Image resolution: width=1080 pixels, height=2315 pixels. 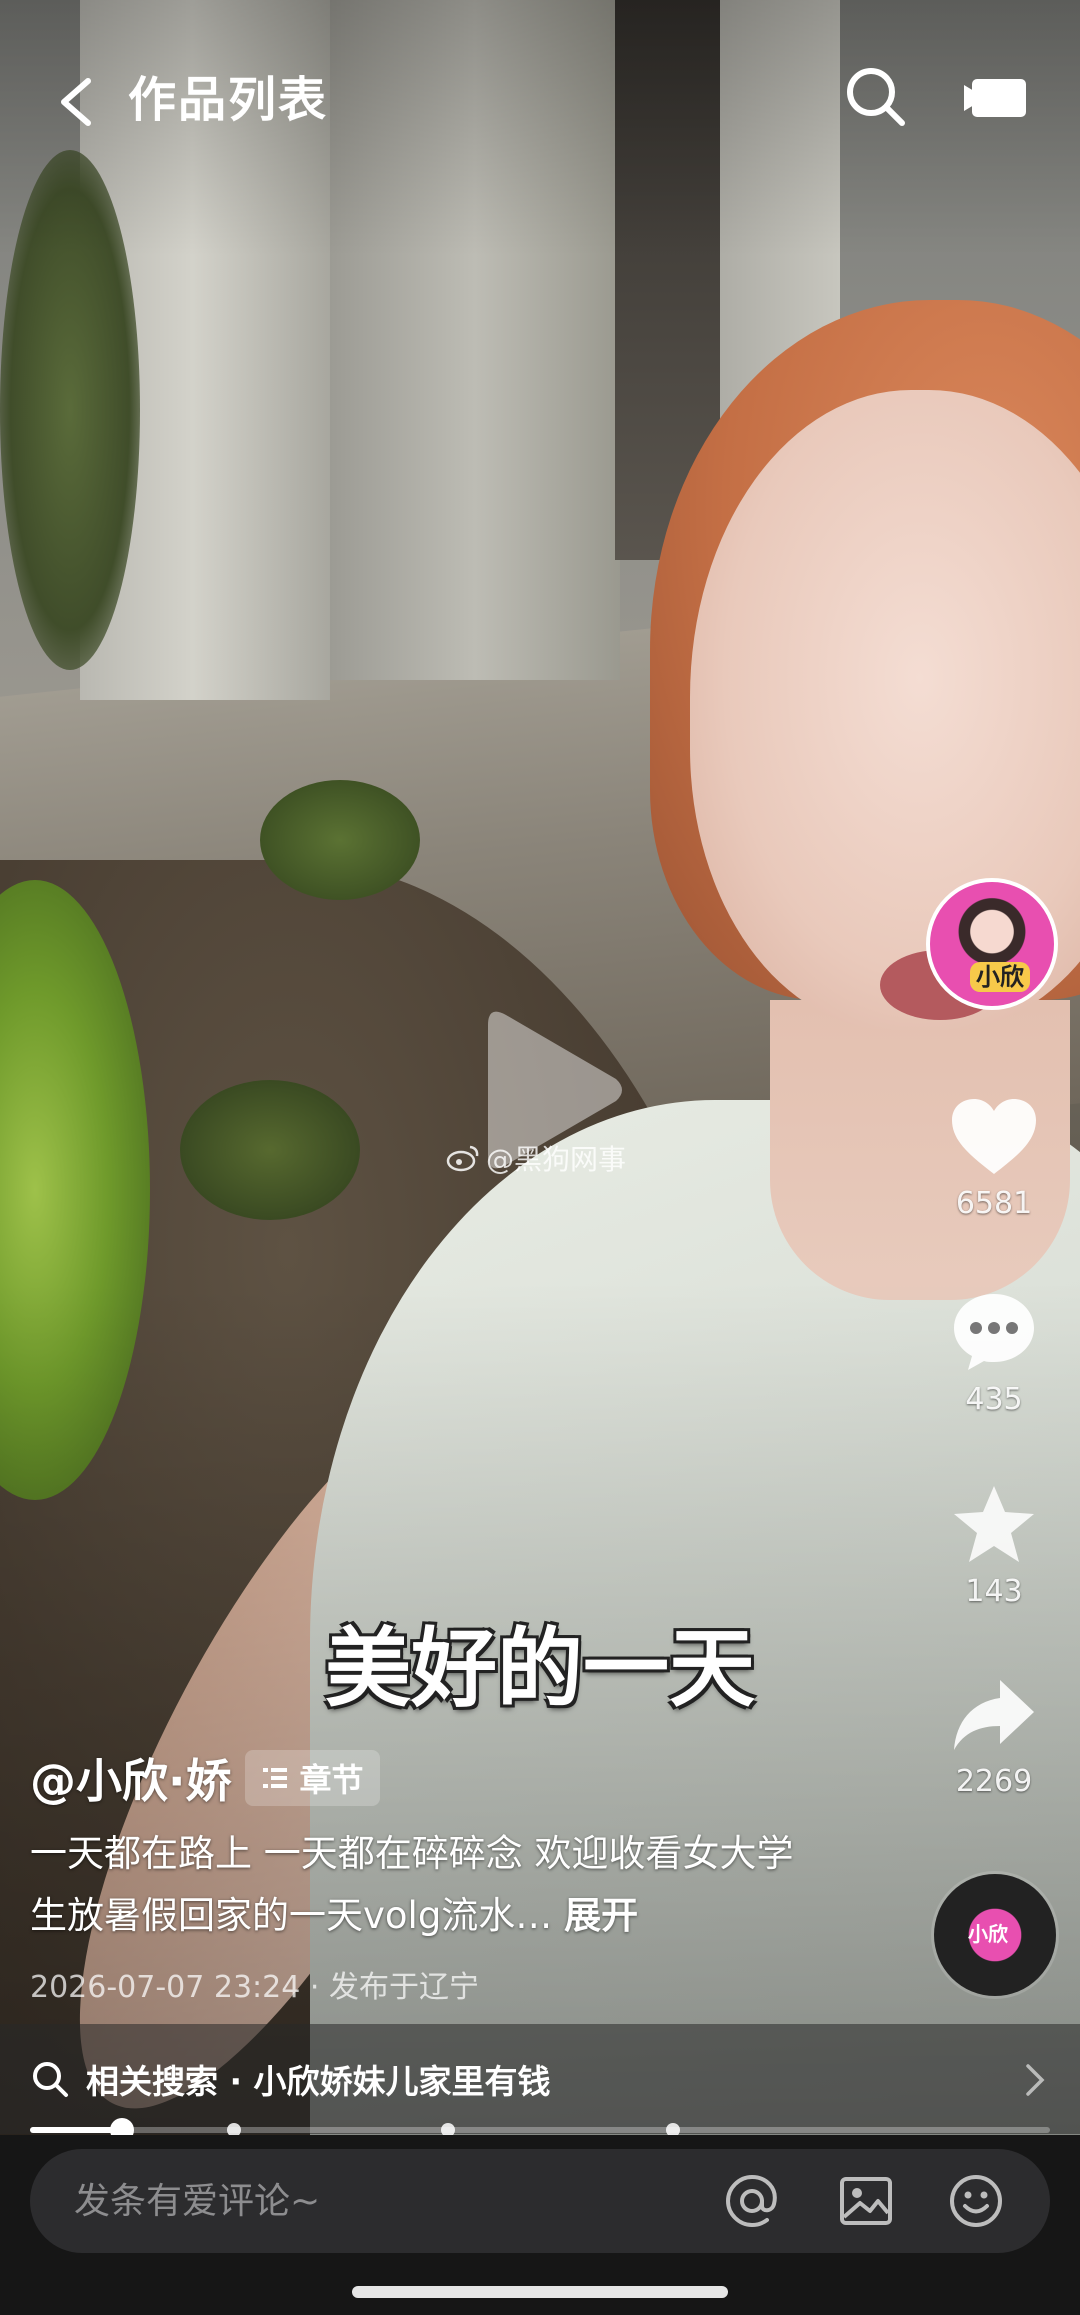 What do you see at coordinates (994, 1715) in the screenshot?
I see `share-arrow-icon` at bounding box center [994, 1715].